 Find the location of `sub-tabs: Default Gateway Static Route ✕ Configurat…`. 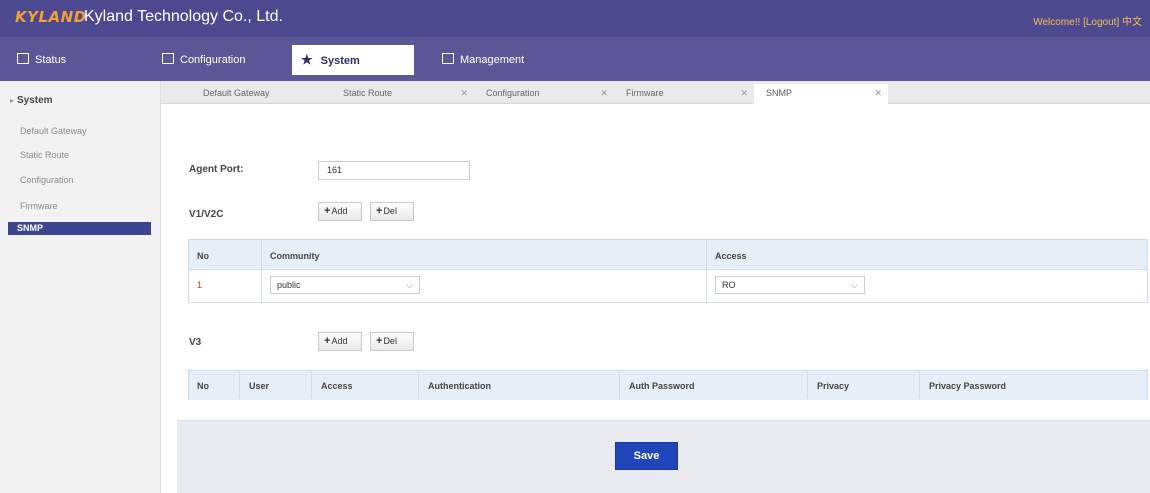

sub-tabs: Default Gateway Static Route ✕ Configurat… is located at coordinates (655, 92).